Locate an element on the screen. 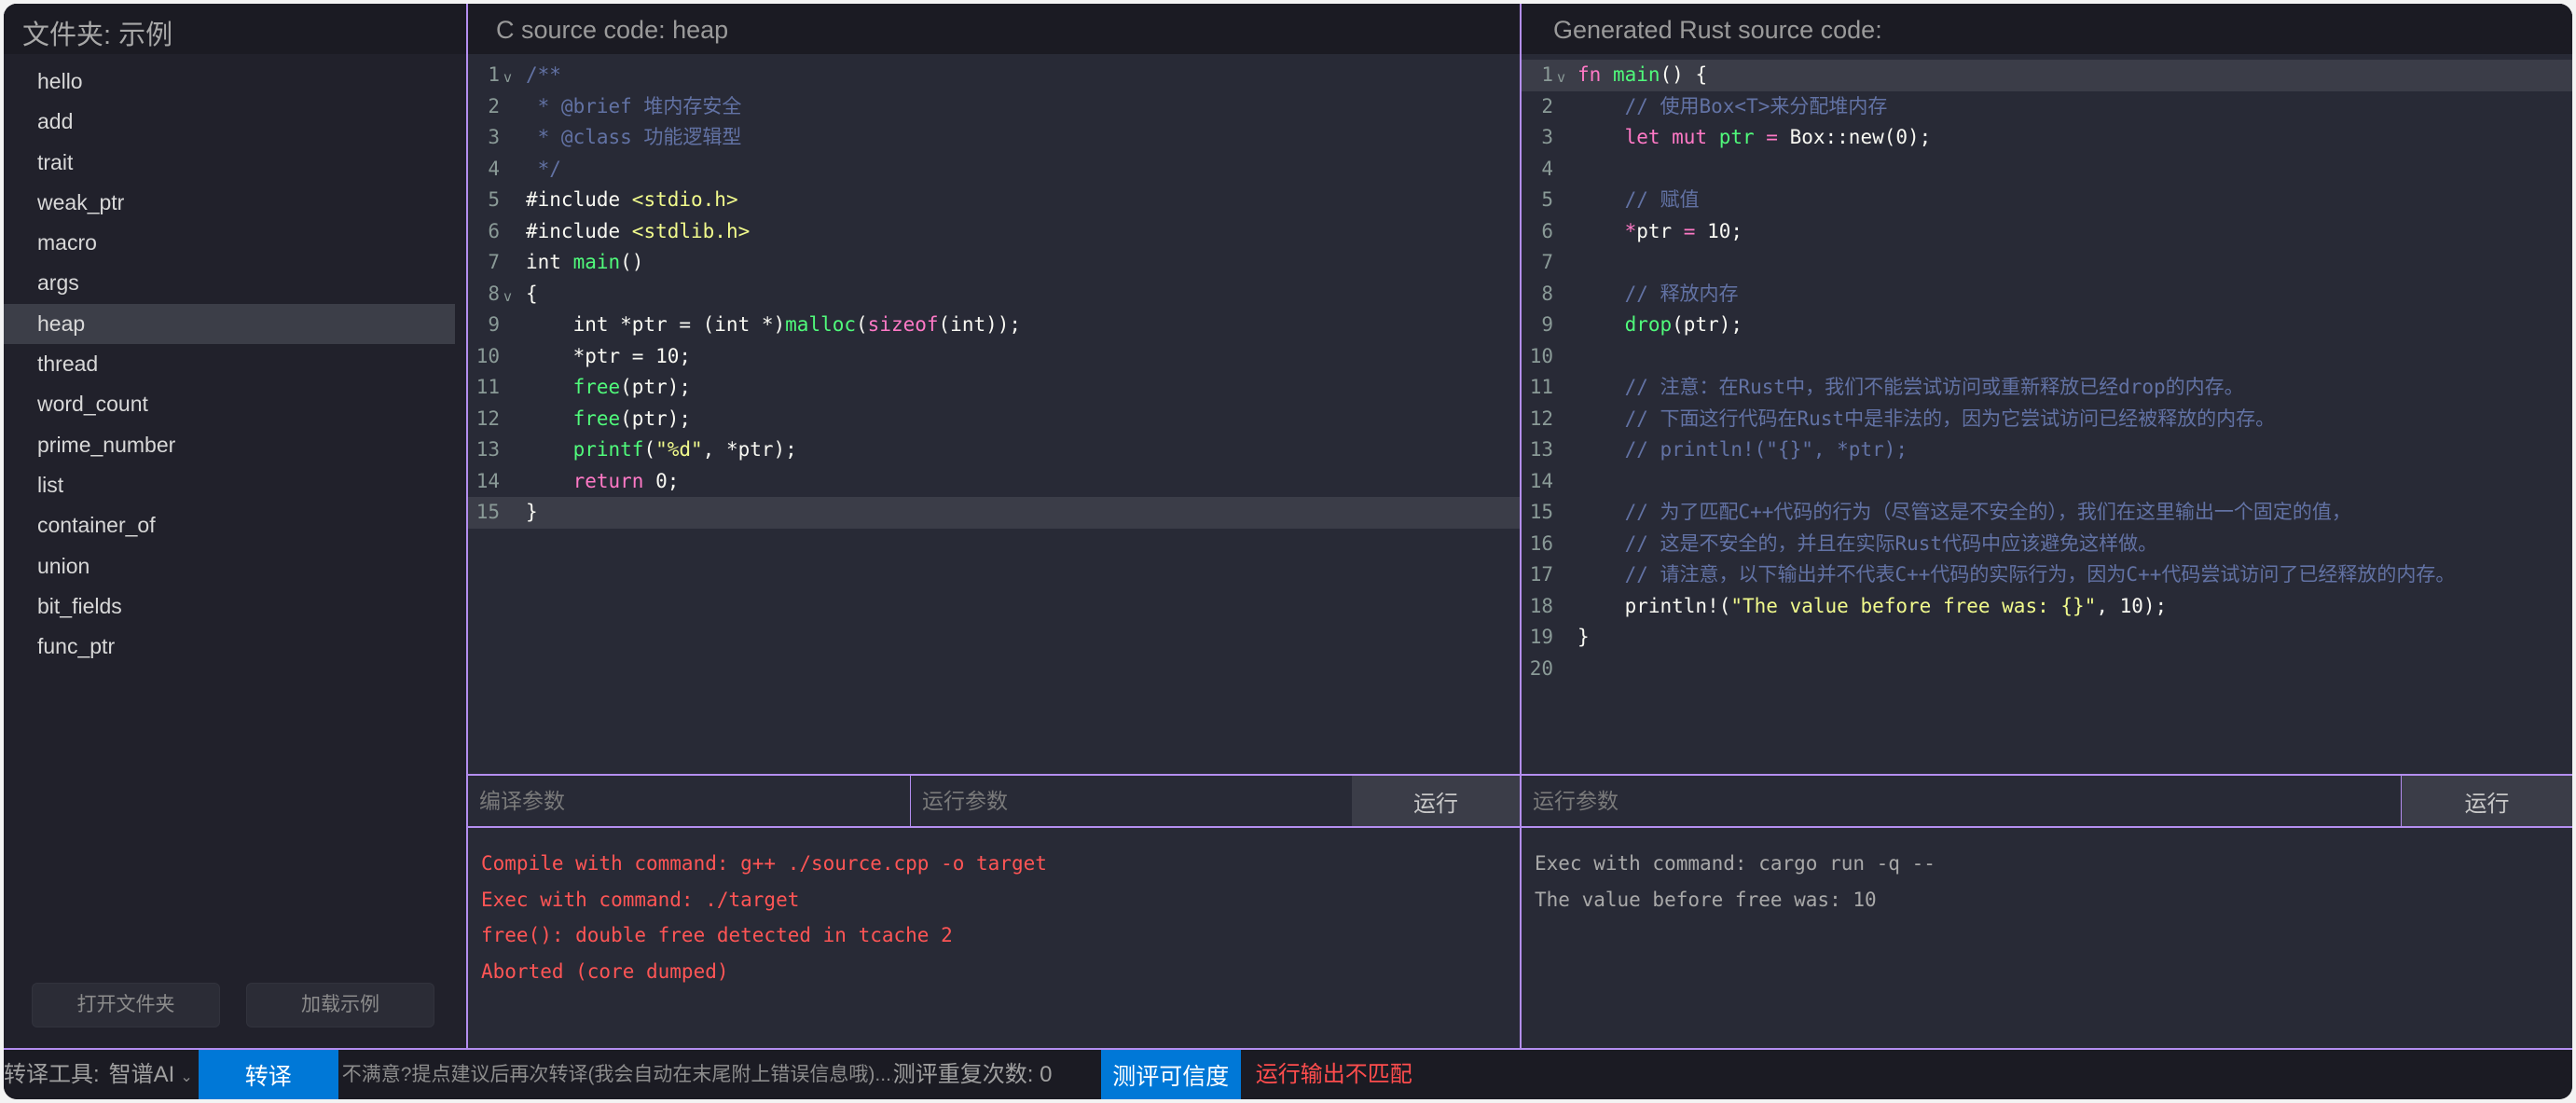 The width and height of the screenshot is (2576, 1103). file-item-word-count: word_count is located at coordinates (229, 404).